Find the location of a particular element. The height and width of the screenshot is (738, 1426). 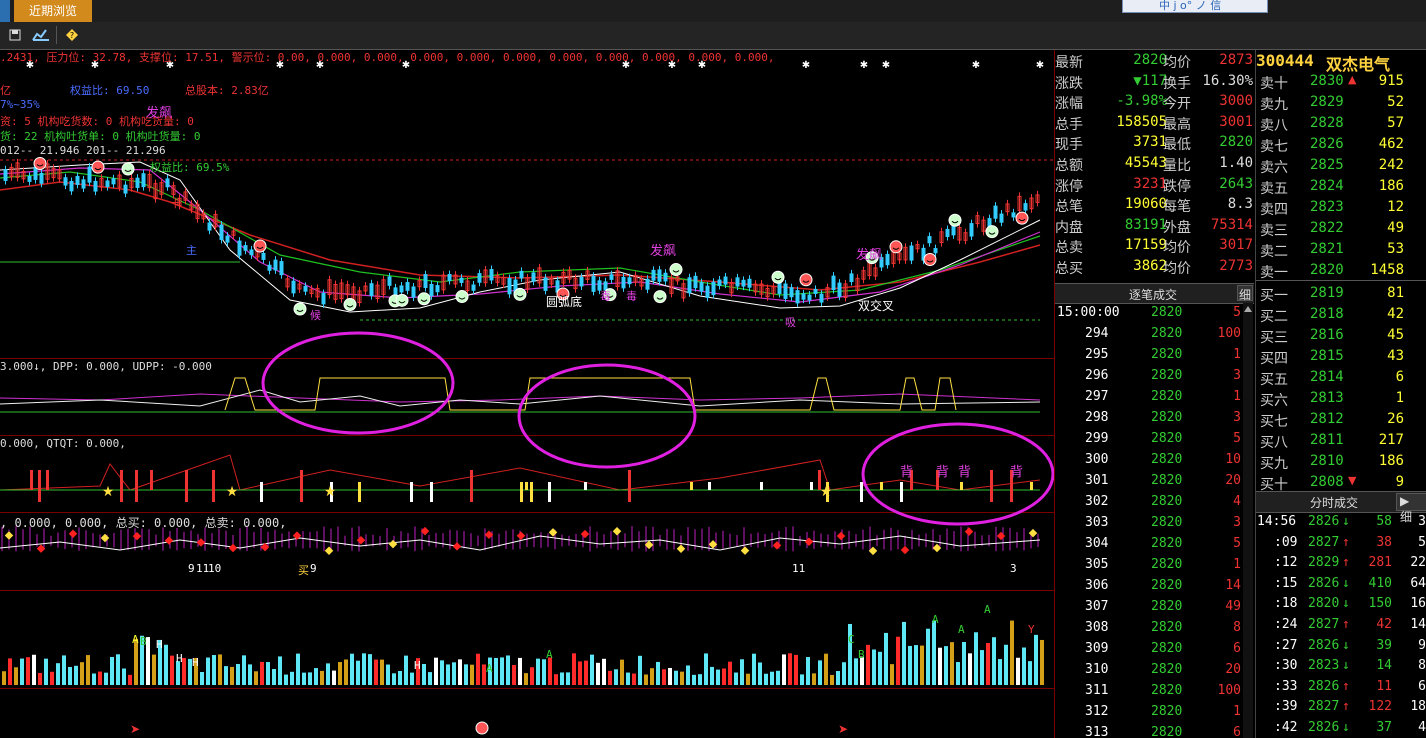

bid-row: 买十 2808 ▼ 9 is located at coordinates (1341, 482).